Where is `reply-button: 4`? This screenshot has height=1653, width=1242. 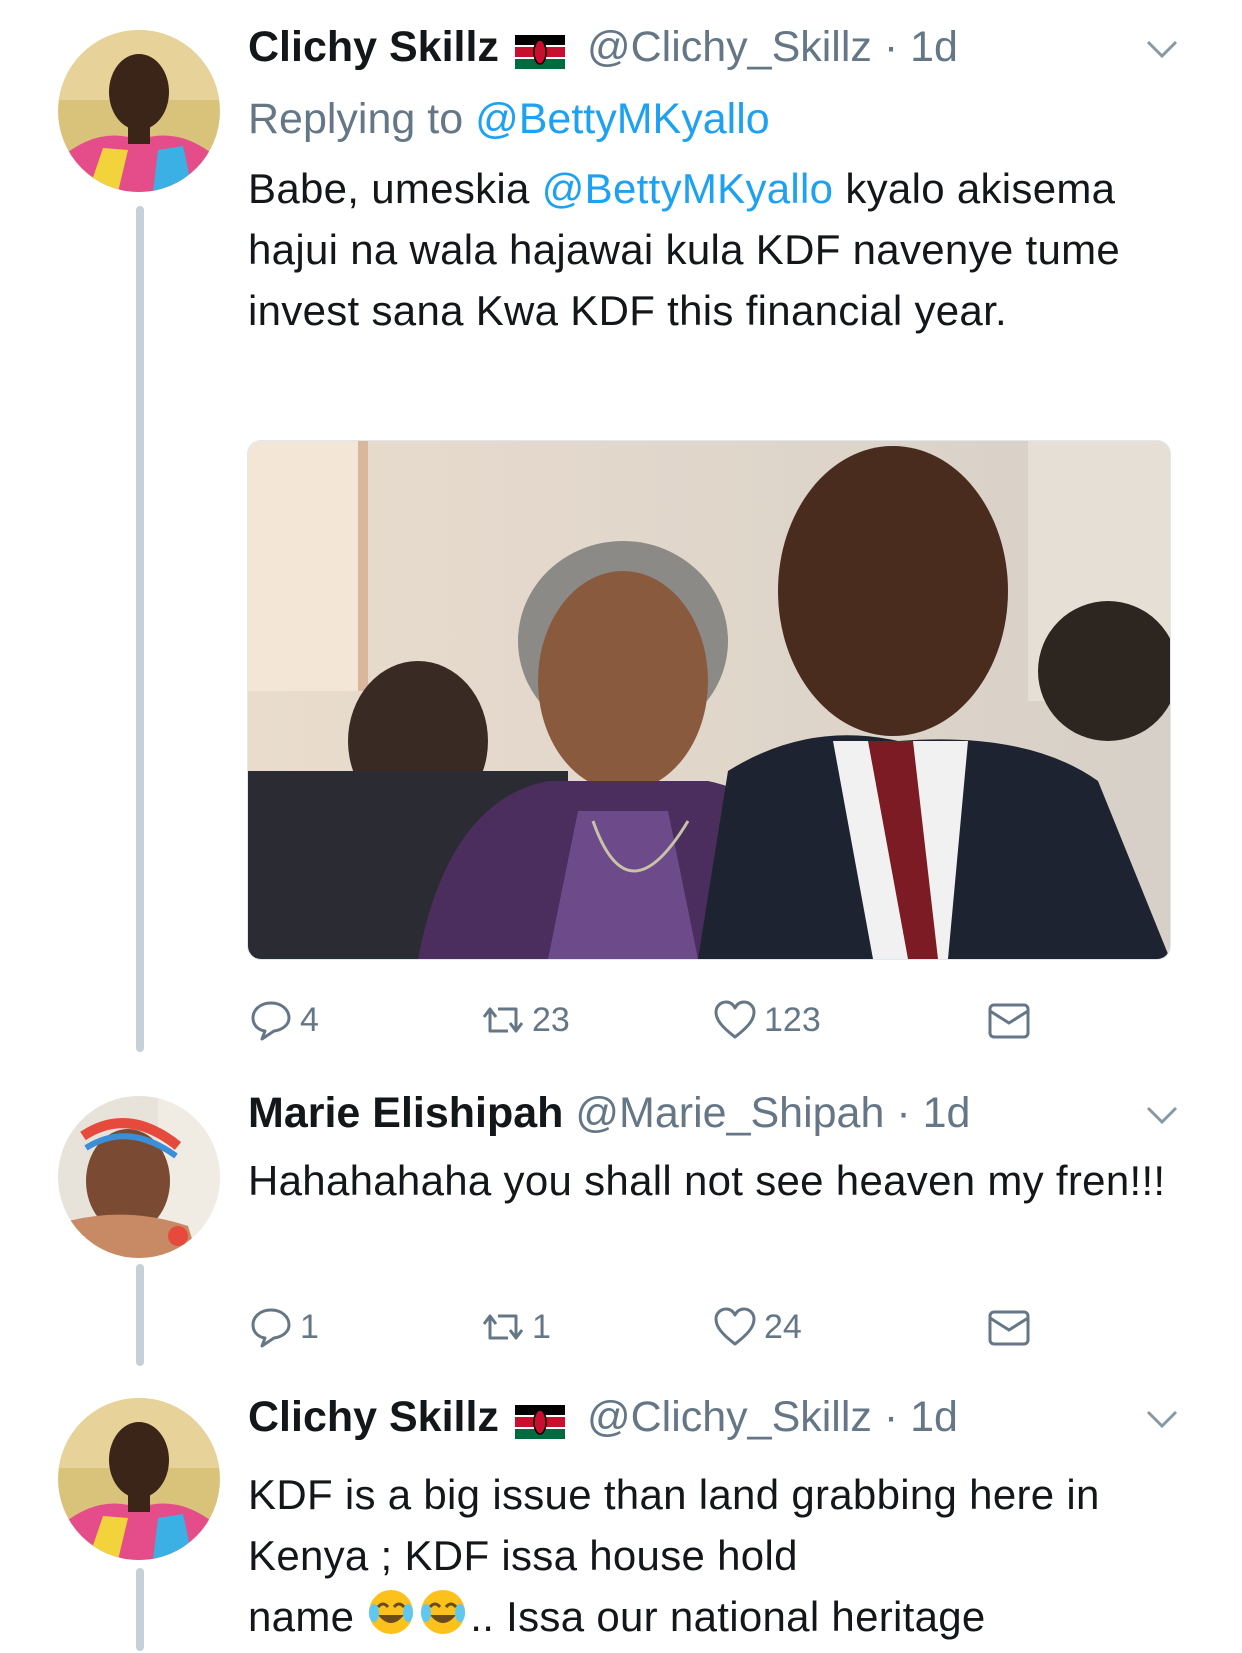
reply-button: 4 is located at coordinates (283, 1020).